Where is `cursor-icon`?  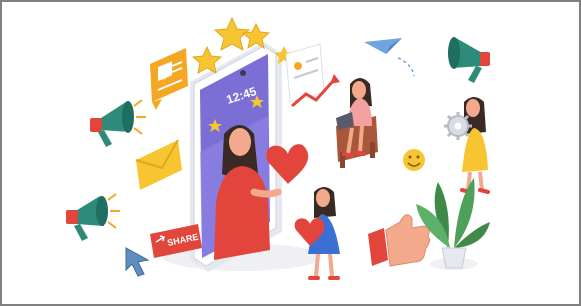 cursor-icon is located at coordinates (137, 262).